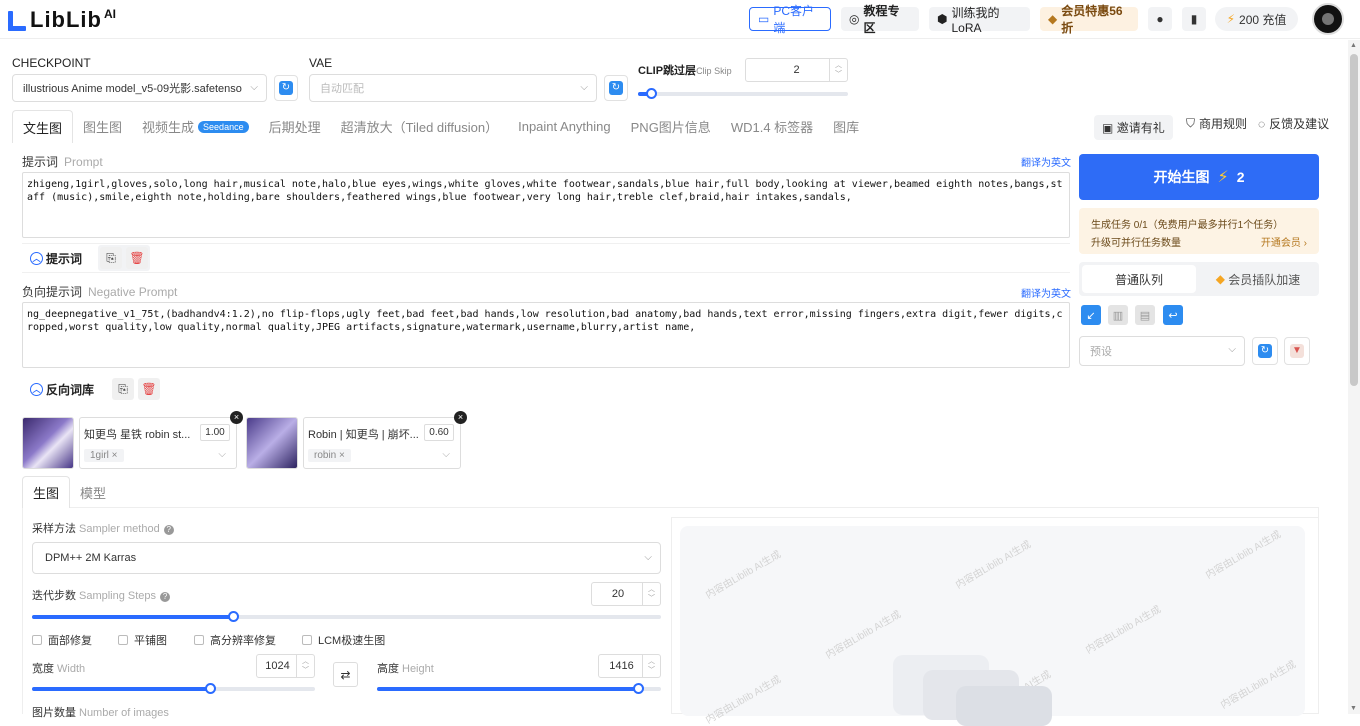 This screenshot has width=1360, height=726. What do you see at coordinates (1091, 315) in the screenshot?
I see `apply-icon: ↙` at bounding box center [1091, 315].